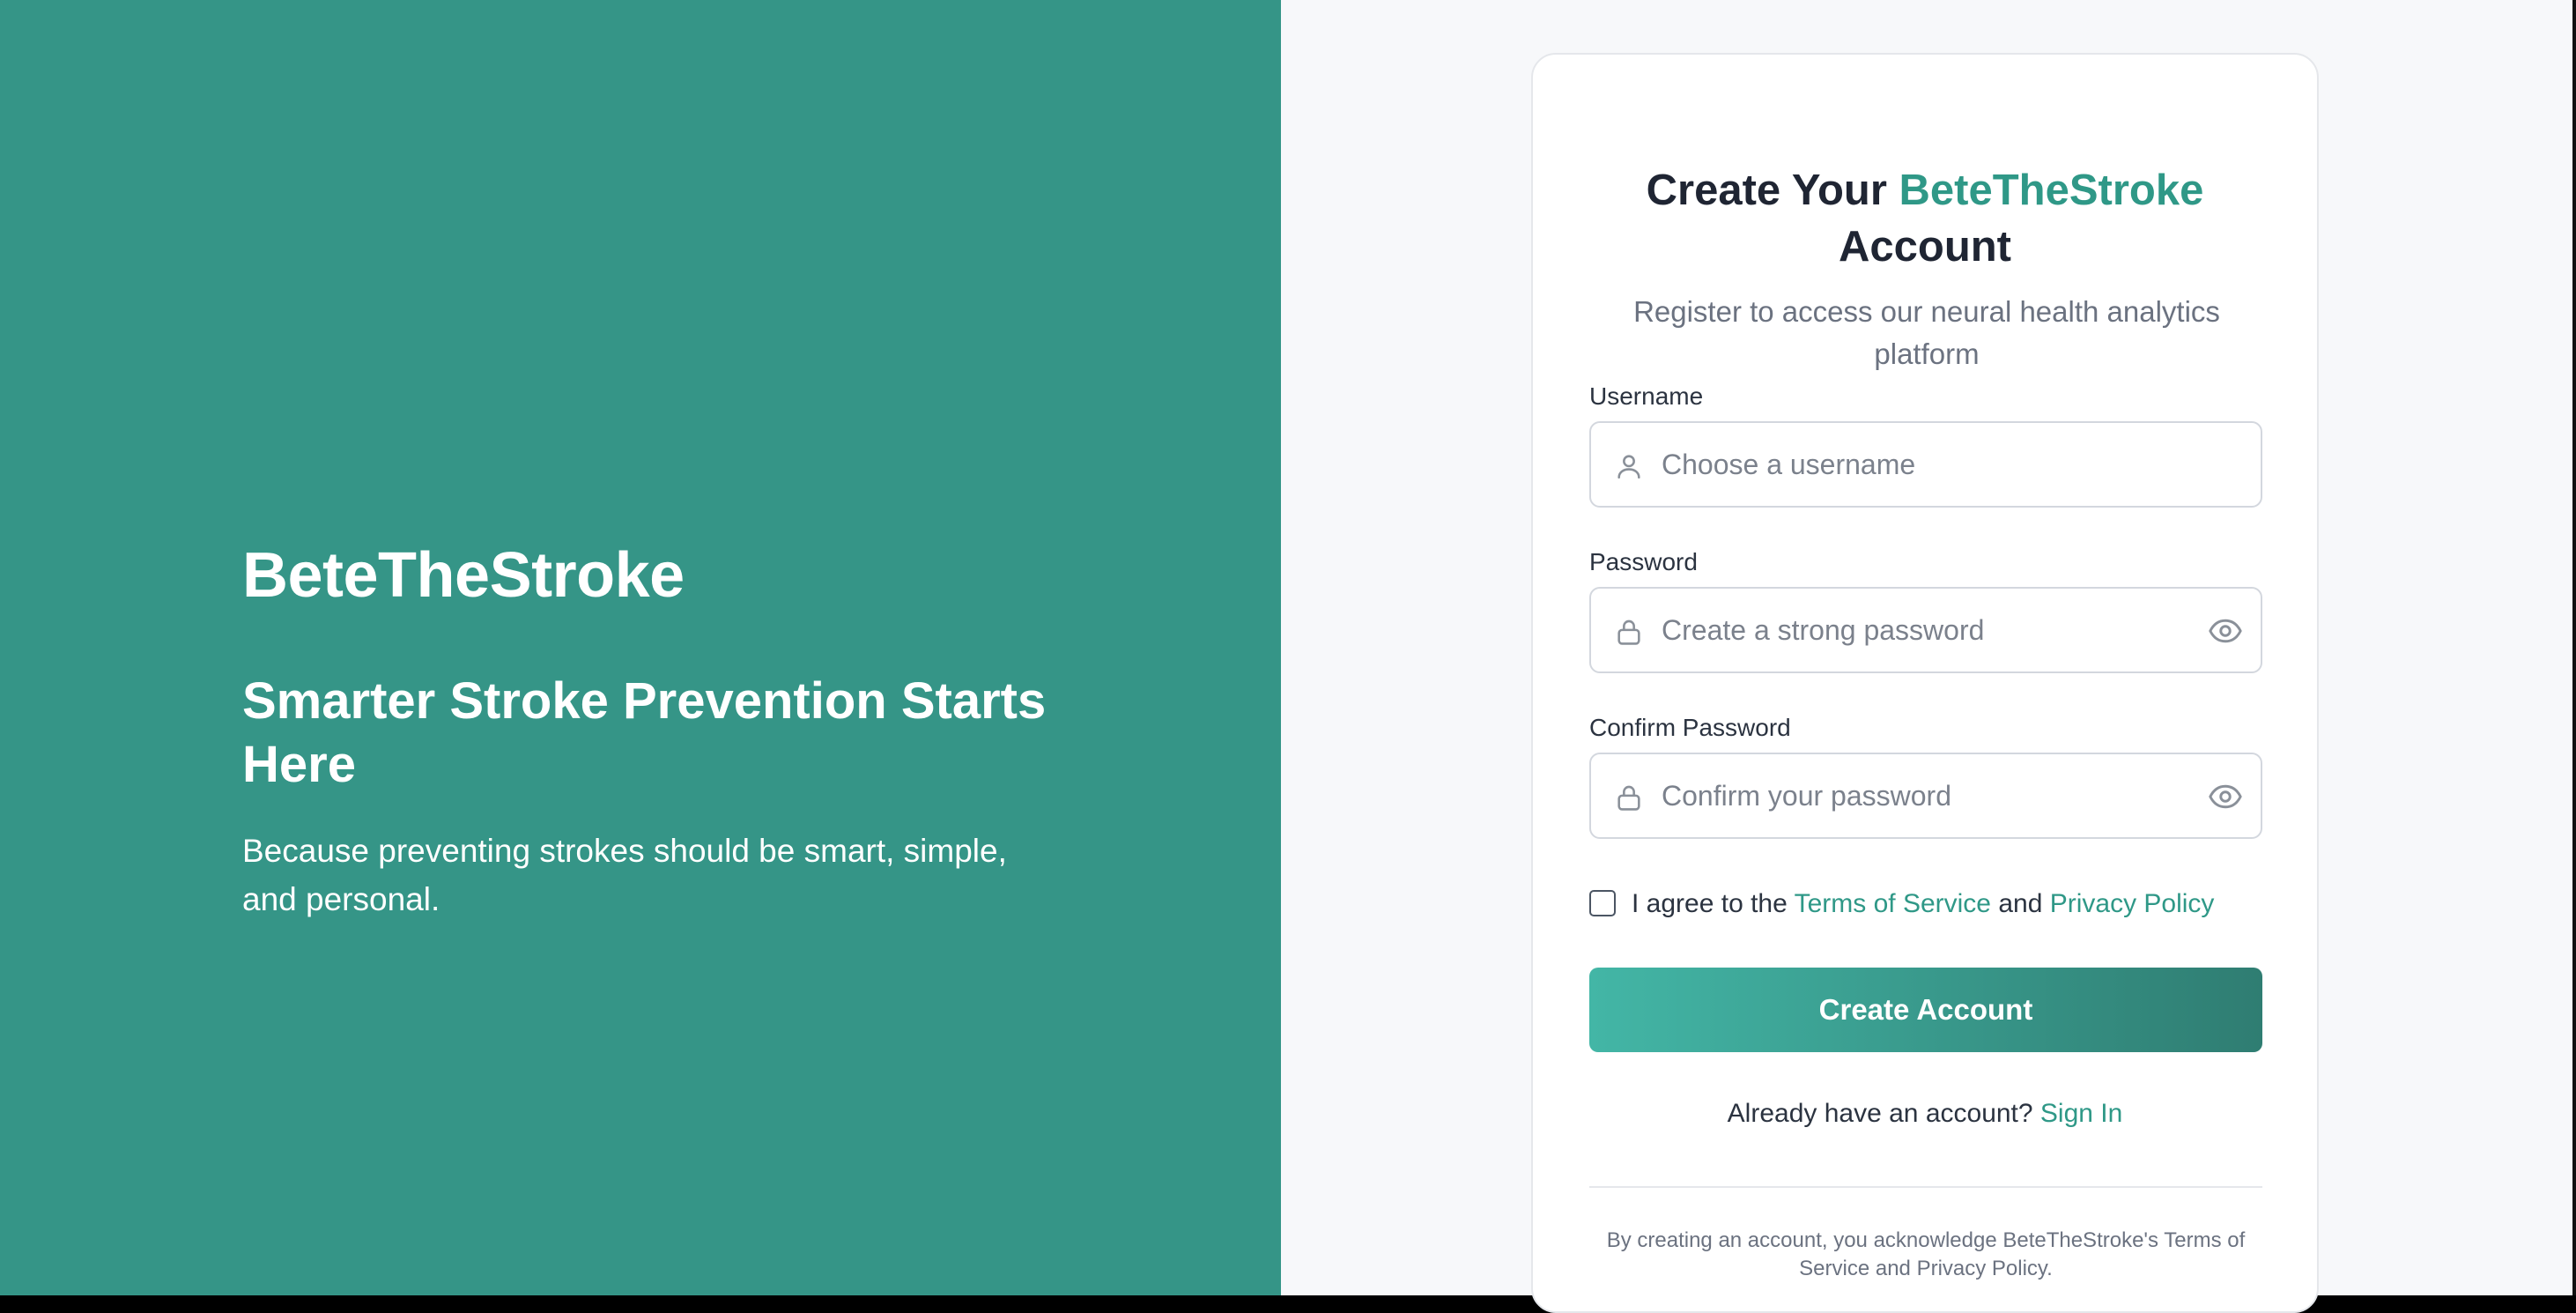 This screenshot has width=2576, height=1313. Describe the element at coordinates (645, 733) in the screenshot. I see `hero-tagline: Smarter Stroke Prevention Starts Here` at that location.